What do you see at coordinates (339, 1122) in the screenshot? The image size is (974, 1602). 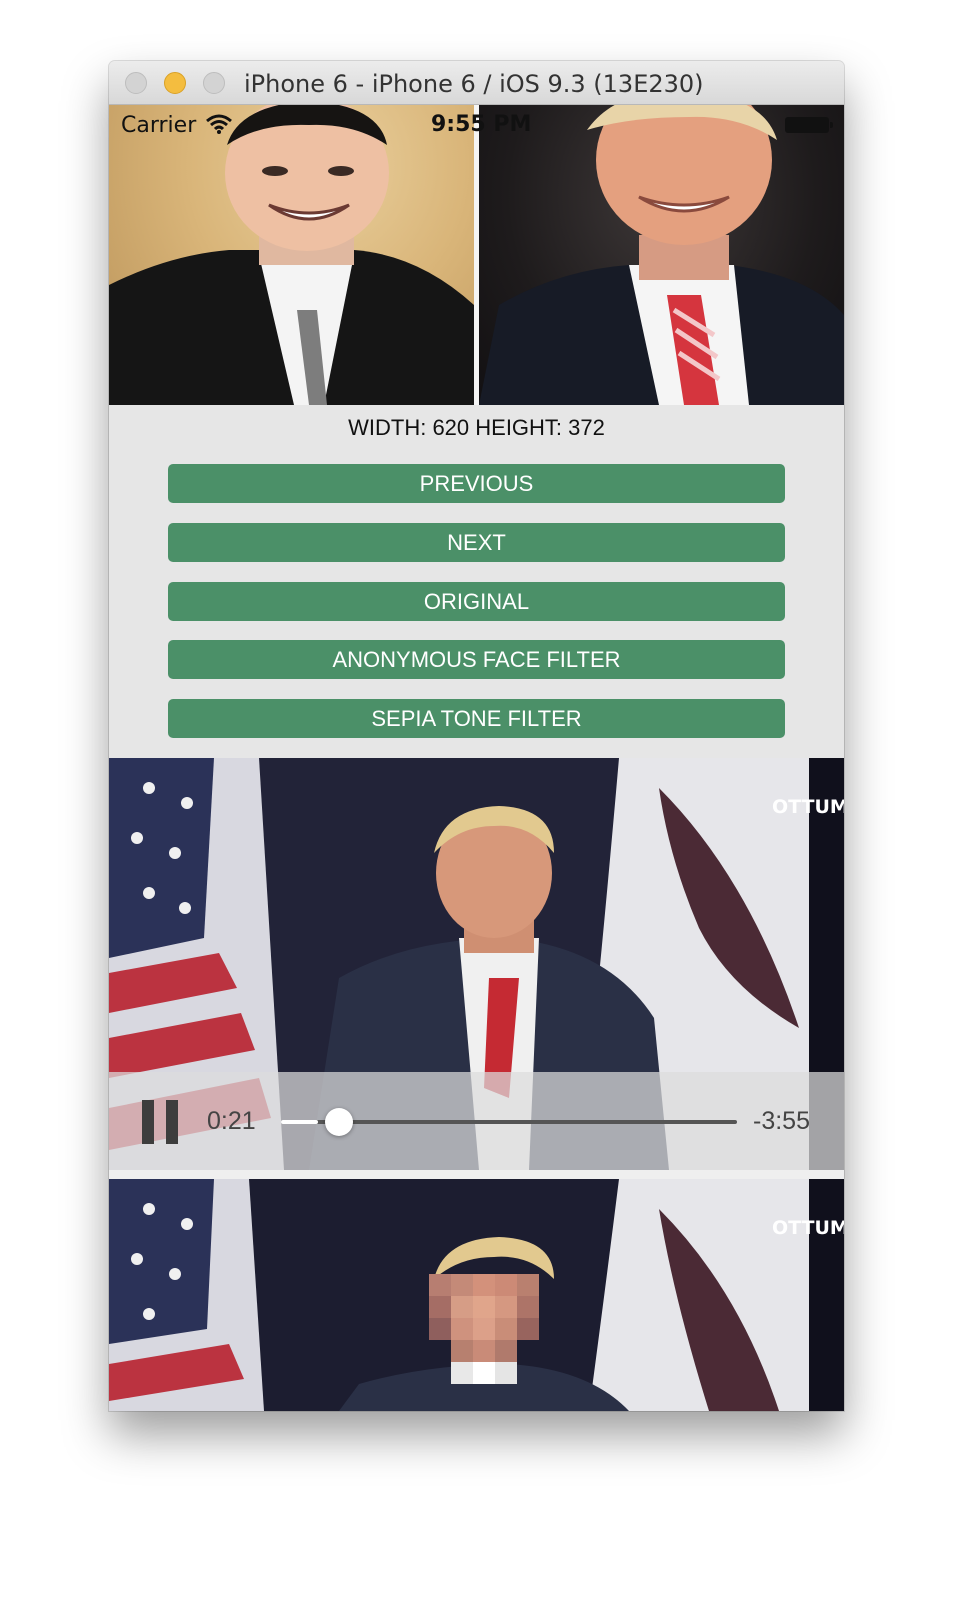 I see `scrubber-thumb` at bounding box center [339, 1122].